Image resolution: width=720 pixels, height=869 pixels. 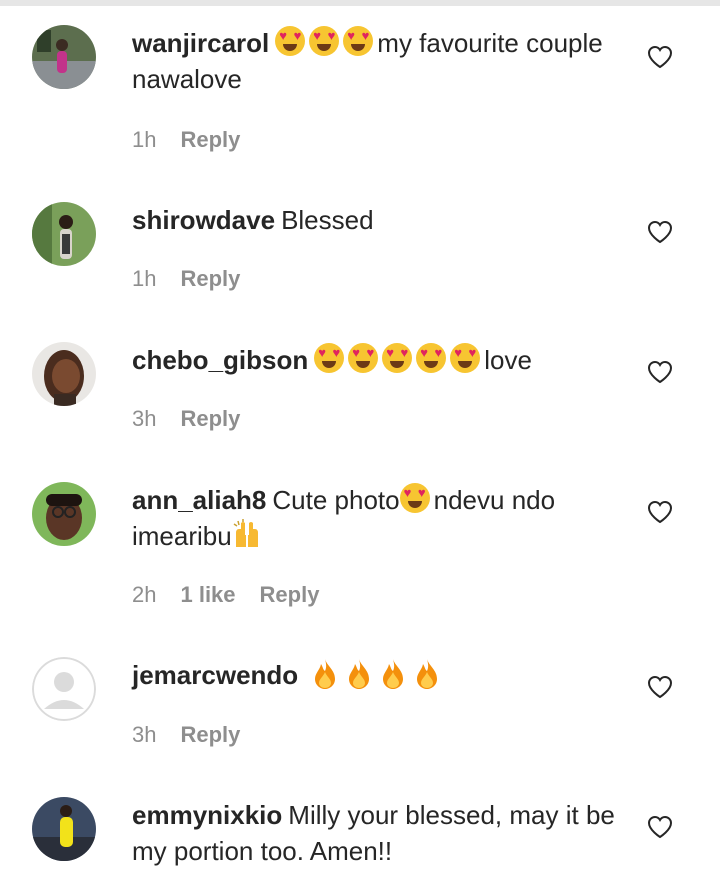 What do you see at coordinates (237, 595) in the screenshot?
I see `comment-meta: 2h 1 like Reply` at bounding box center [237, 595].